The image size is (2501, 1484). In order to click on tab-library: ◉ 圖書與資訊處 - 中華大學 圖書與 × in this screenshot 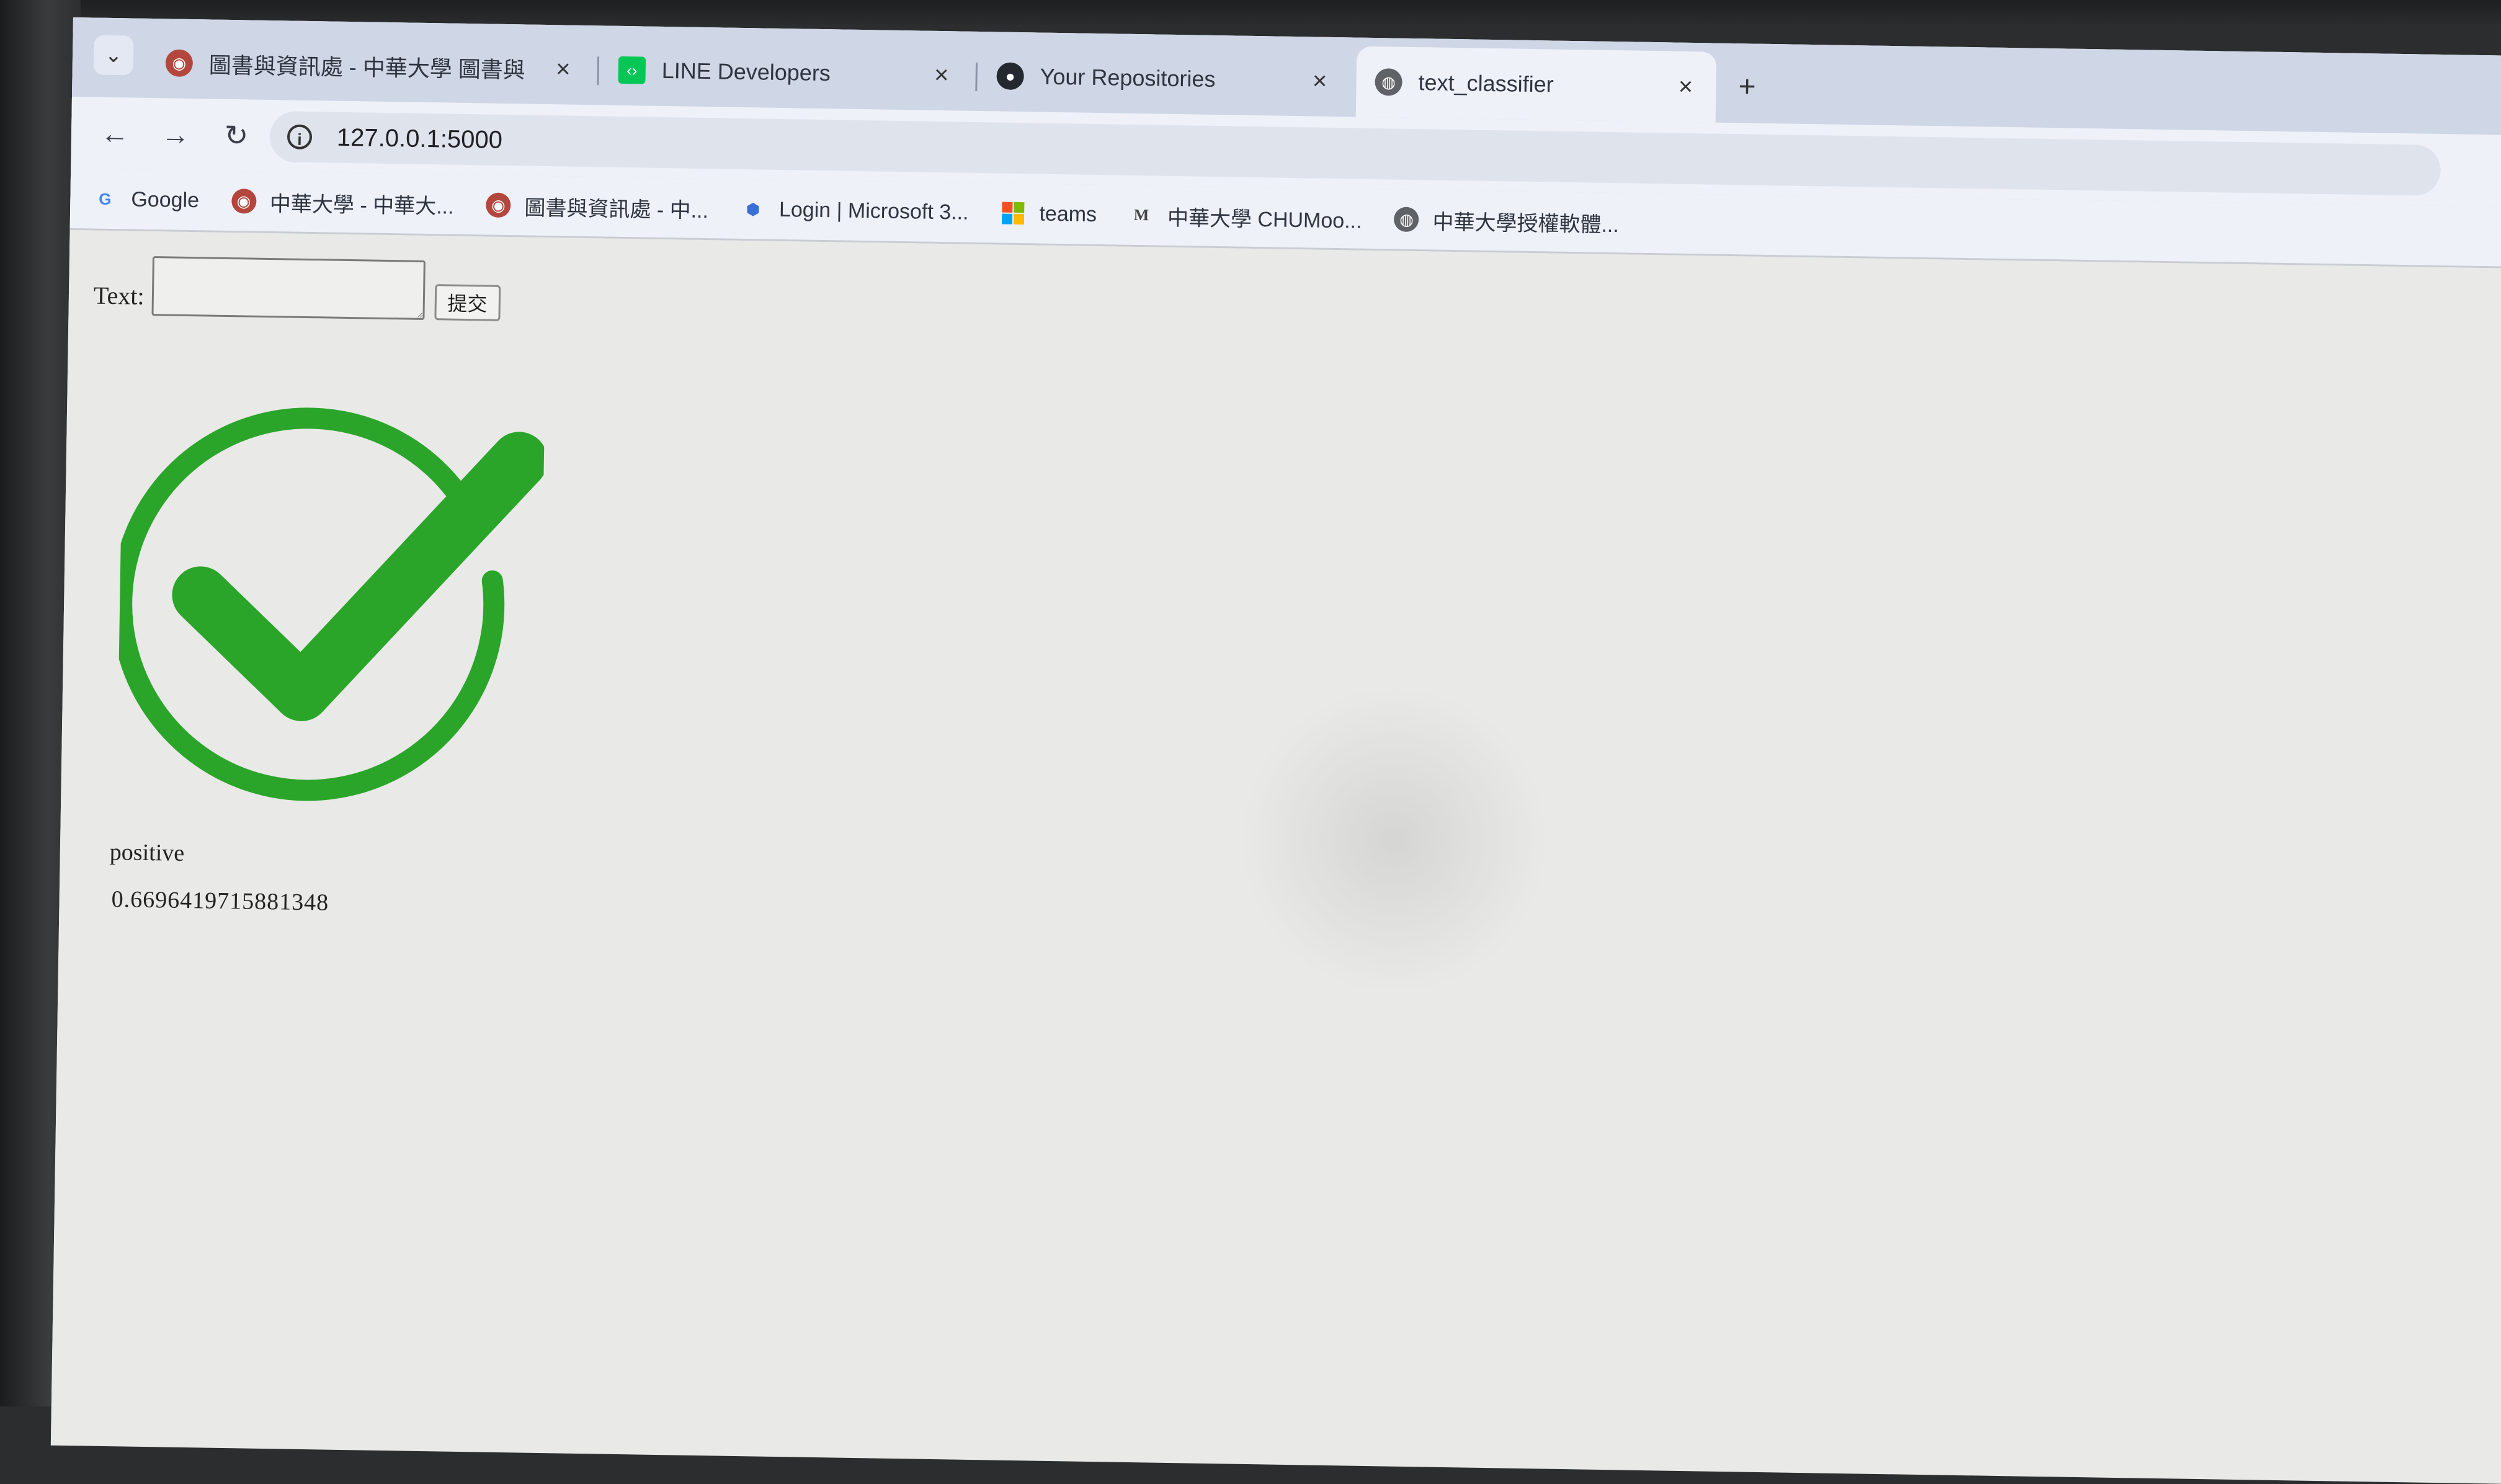, I will do `click(370, 66)`.